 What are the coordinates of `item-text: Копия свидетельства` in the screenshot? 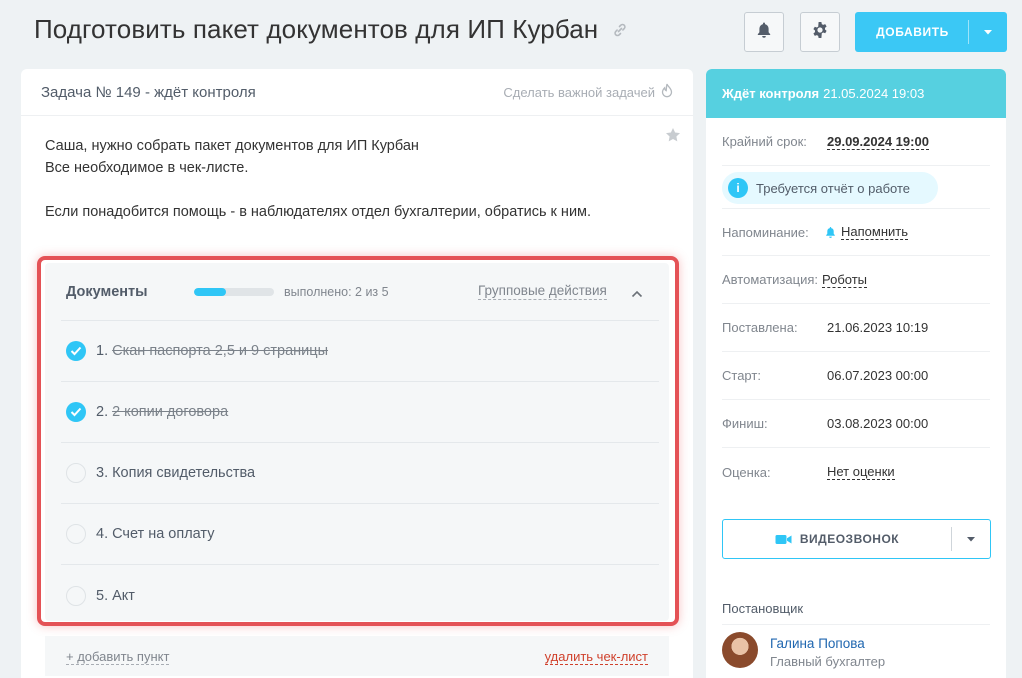 It's located at (183, 473).